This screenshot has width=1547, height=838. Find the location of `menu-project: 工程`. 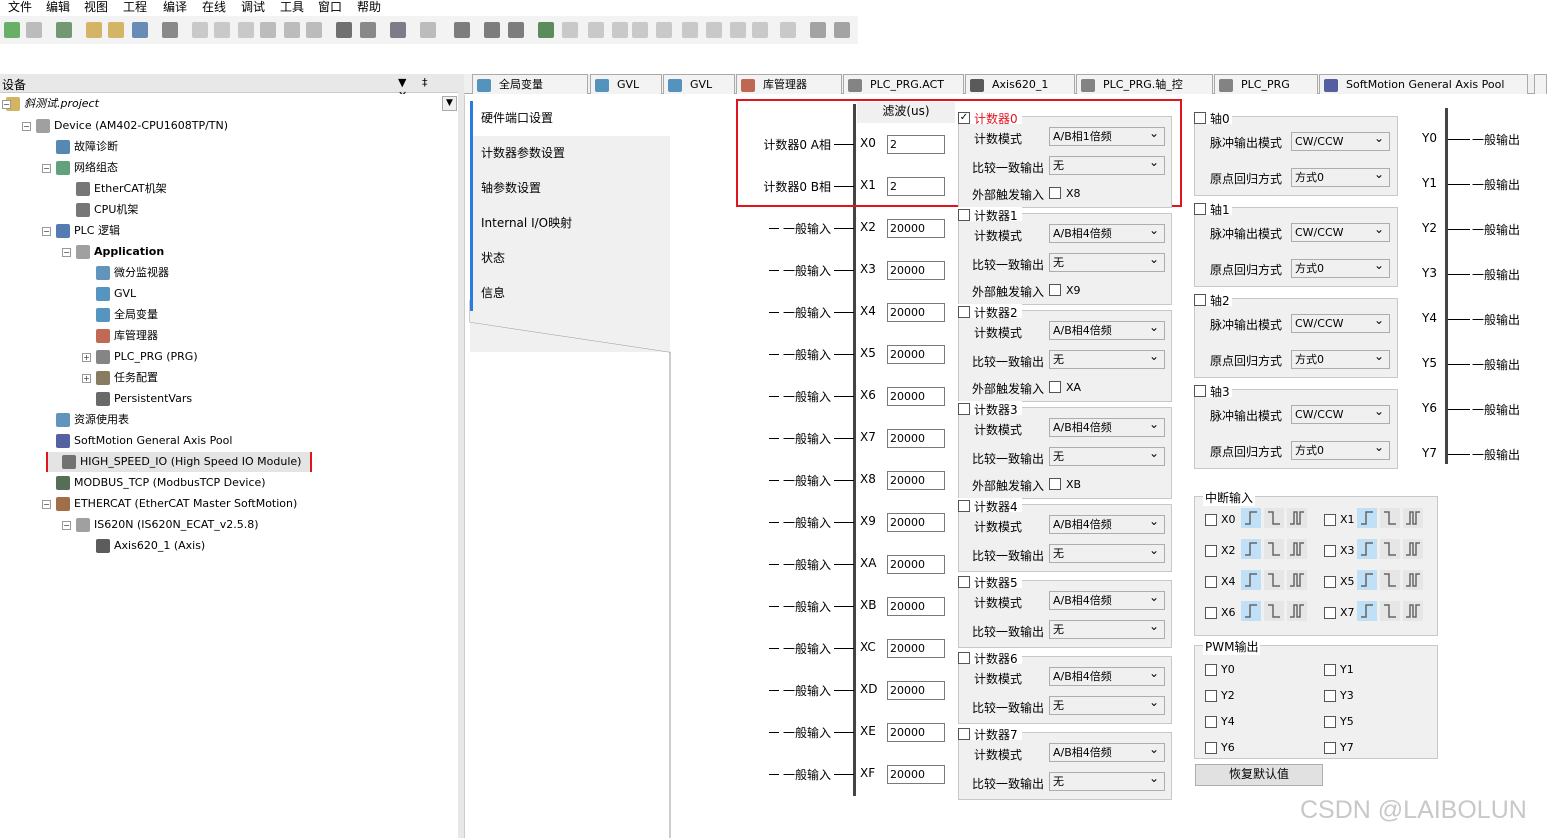

menu-project: 工程 is located at coordinates (135, 7).